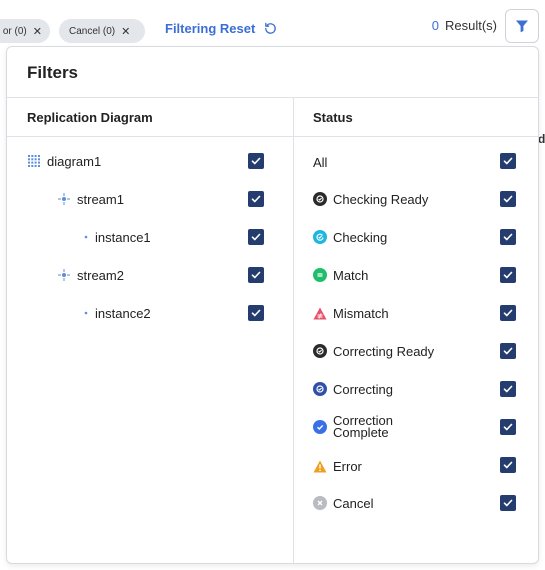  I want to click on correcting-ready-icon, so click(320, 351).